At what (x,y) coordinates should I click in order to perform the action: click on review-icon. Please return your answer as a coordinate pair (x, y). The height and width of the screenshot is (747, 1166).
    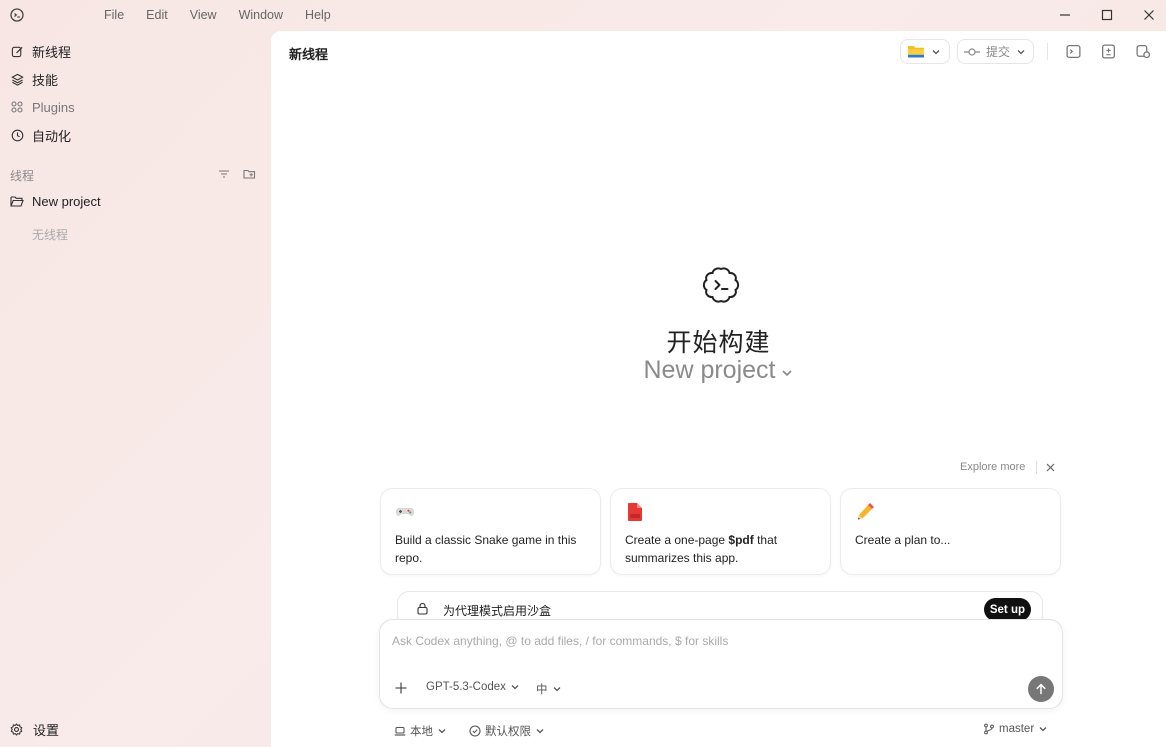
    Looking at the image, I should click on (1143, 52).